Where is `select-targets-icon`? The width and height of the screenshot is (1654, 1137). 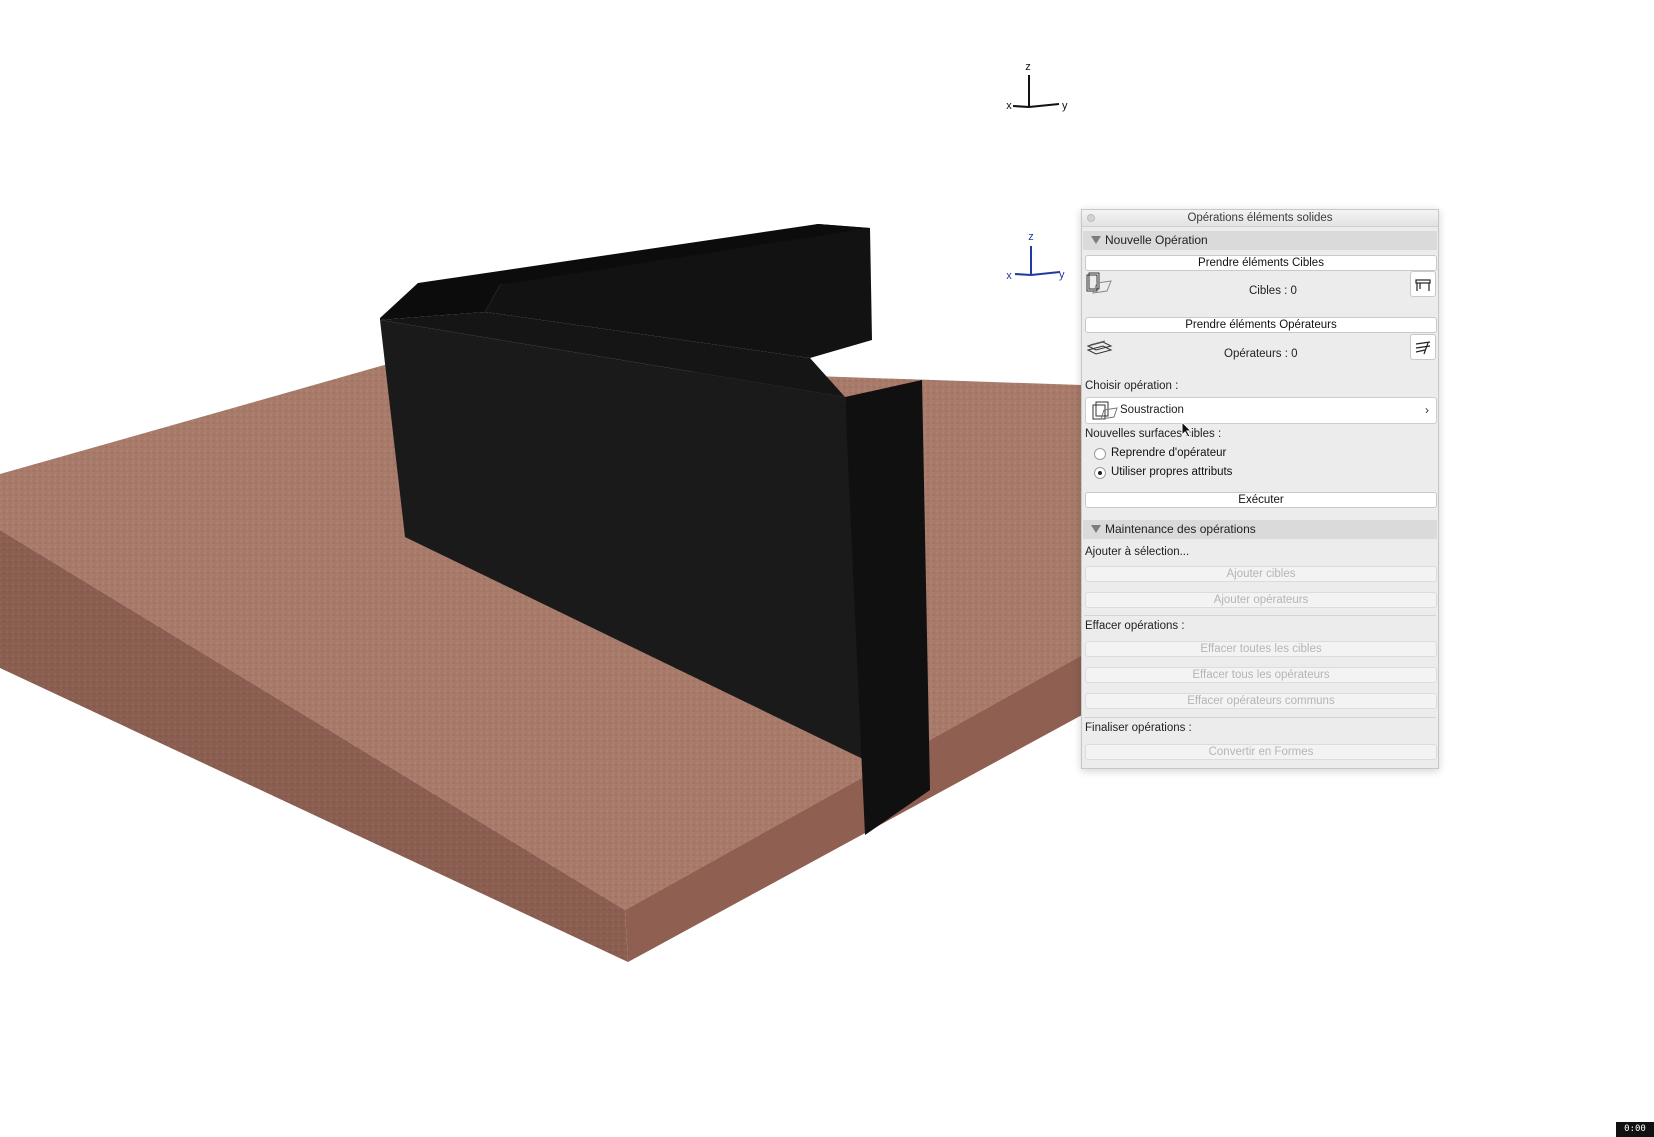 select-targets-icon is located at coordinates (1423, 284).